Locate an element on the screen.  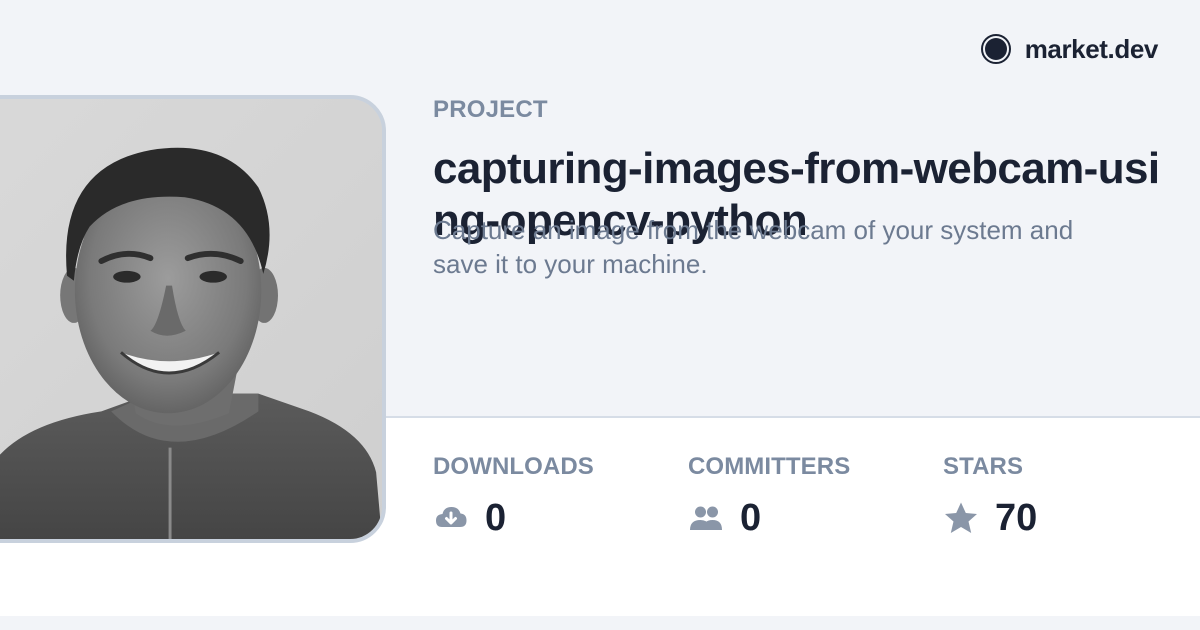
stat-stars: STARS 70 is located at coordinates (990, 495).